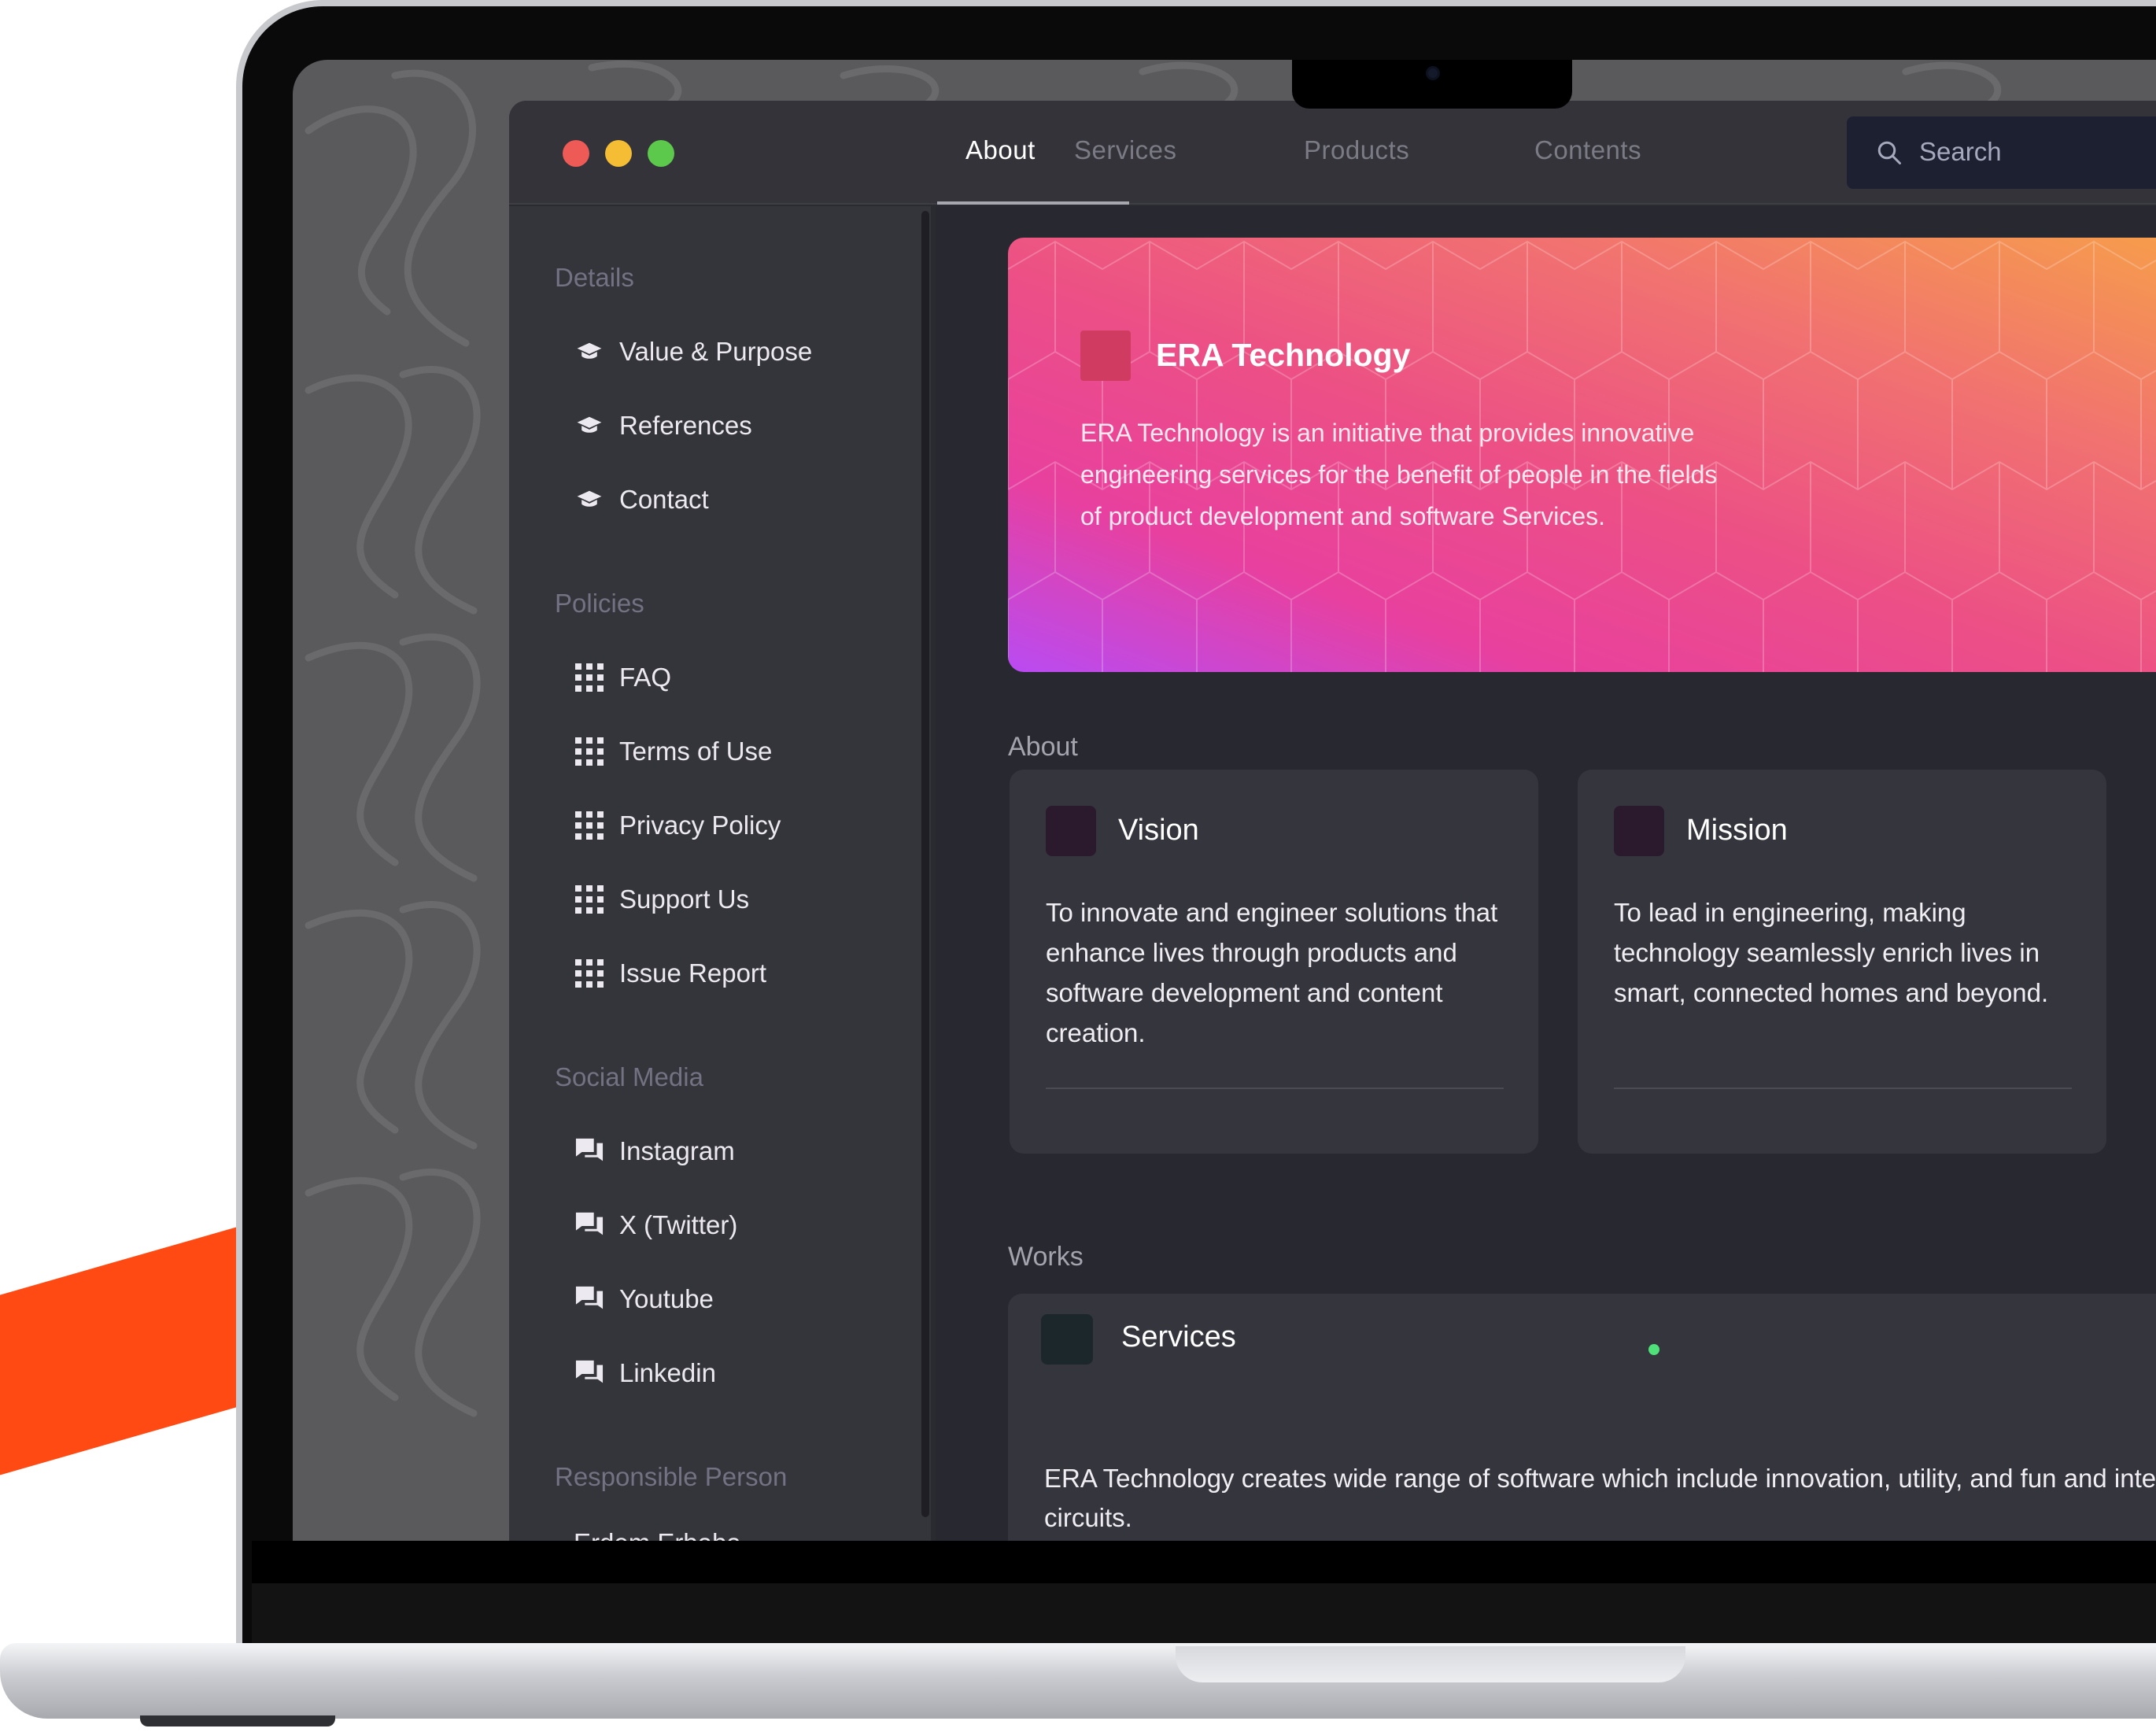 Image resolution: width=2156 pixels, height=1732 pixels. What do you see at coordinates (1639, 831) in the screenshot?
I see `mission-icon` at bounding box center [1639, 831].